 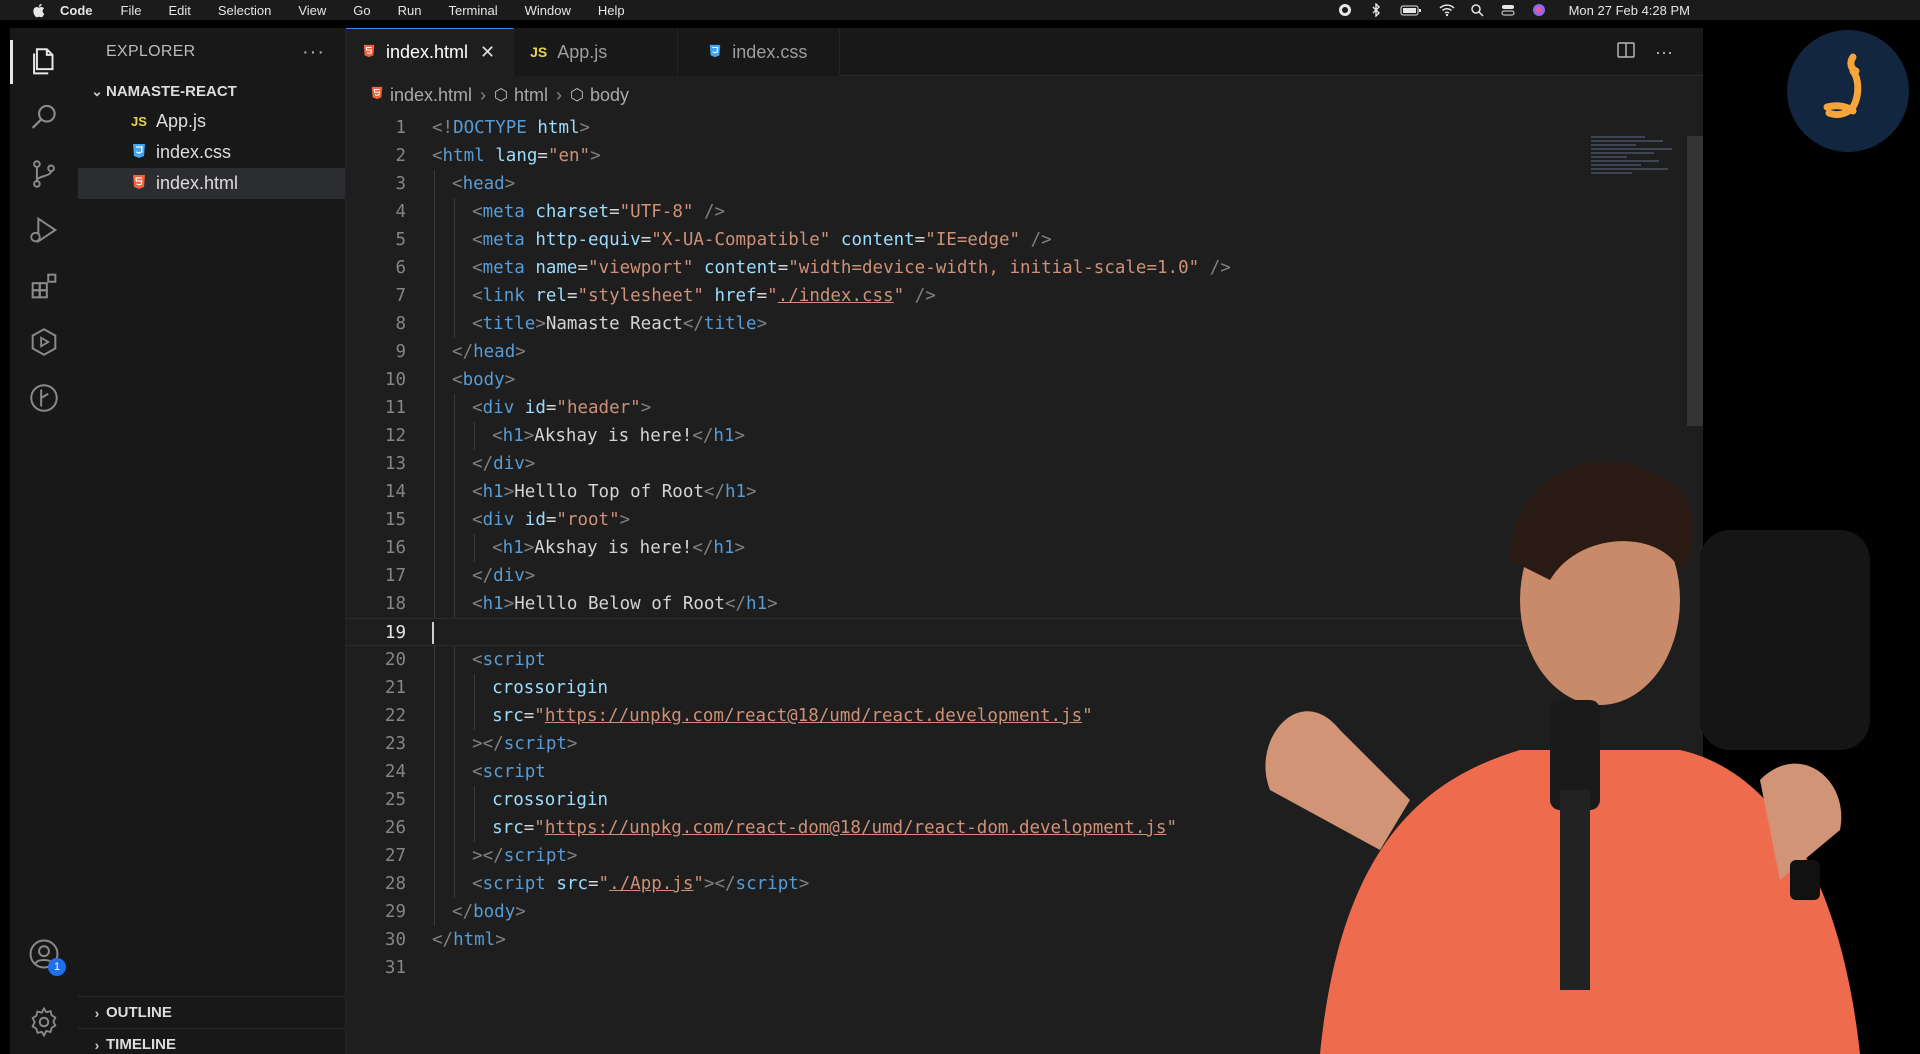 What do you see at coordinates (211, 183) in the screenshot?
I see `file-index-html: index.html` at bounding box center [211, 183].